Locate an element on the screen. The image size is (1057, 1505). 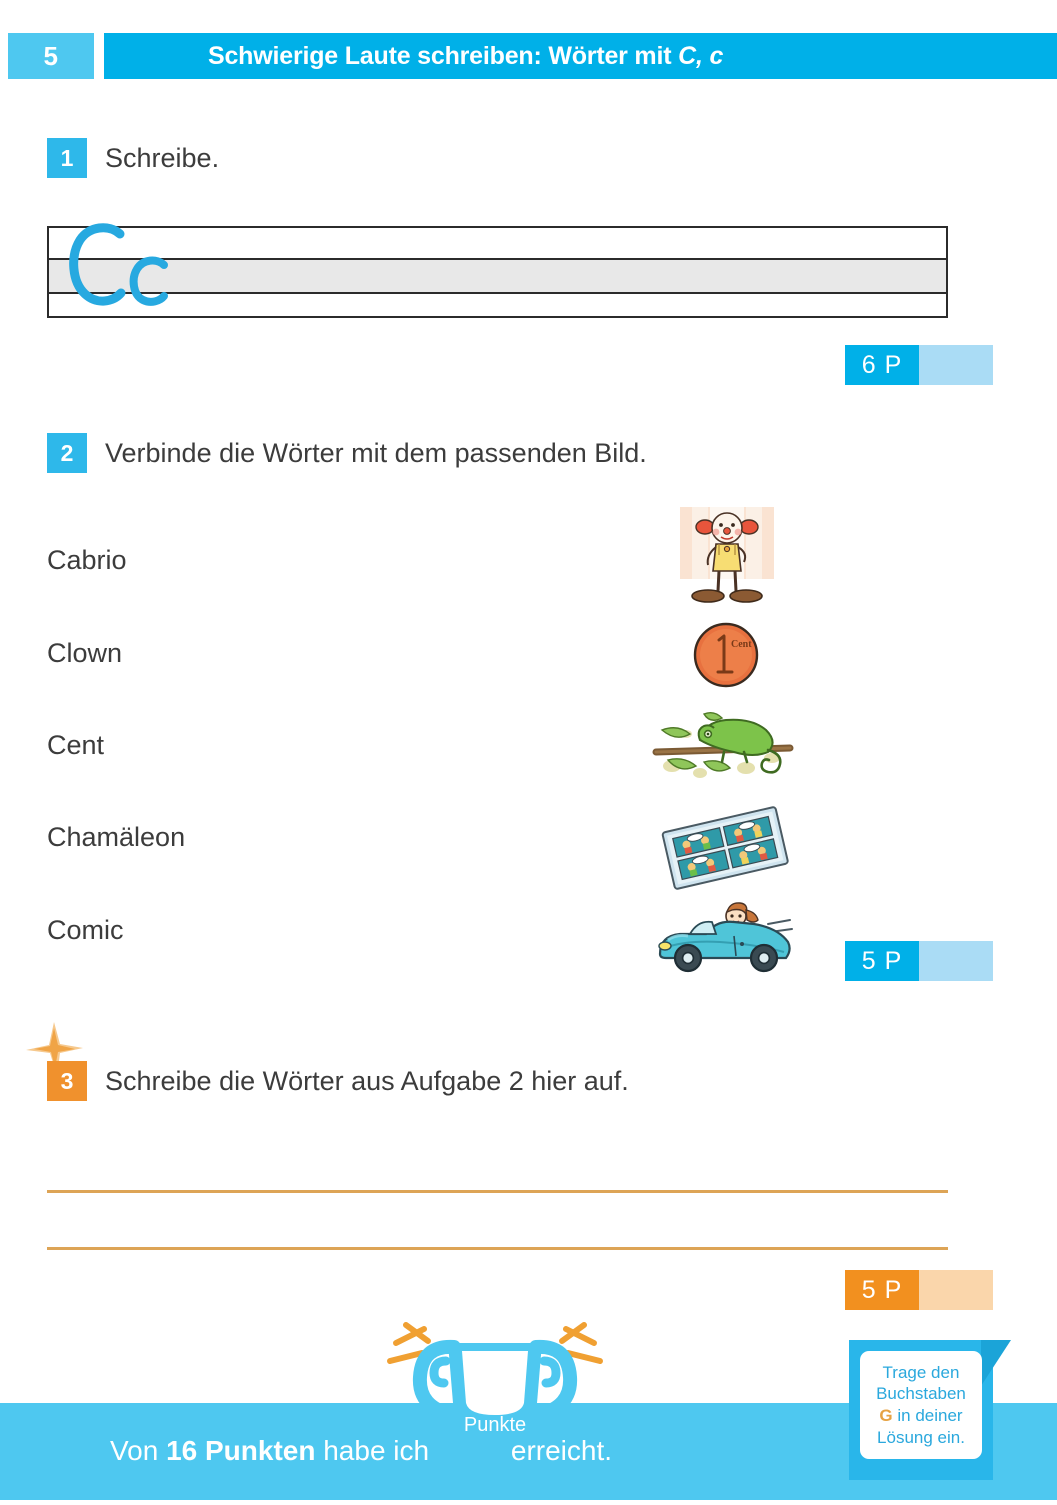
task-3-points-blank is located at coordinates (956, 1290).